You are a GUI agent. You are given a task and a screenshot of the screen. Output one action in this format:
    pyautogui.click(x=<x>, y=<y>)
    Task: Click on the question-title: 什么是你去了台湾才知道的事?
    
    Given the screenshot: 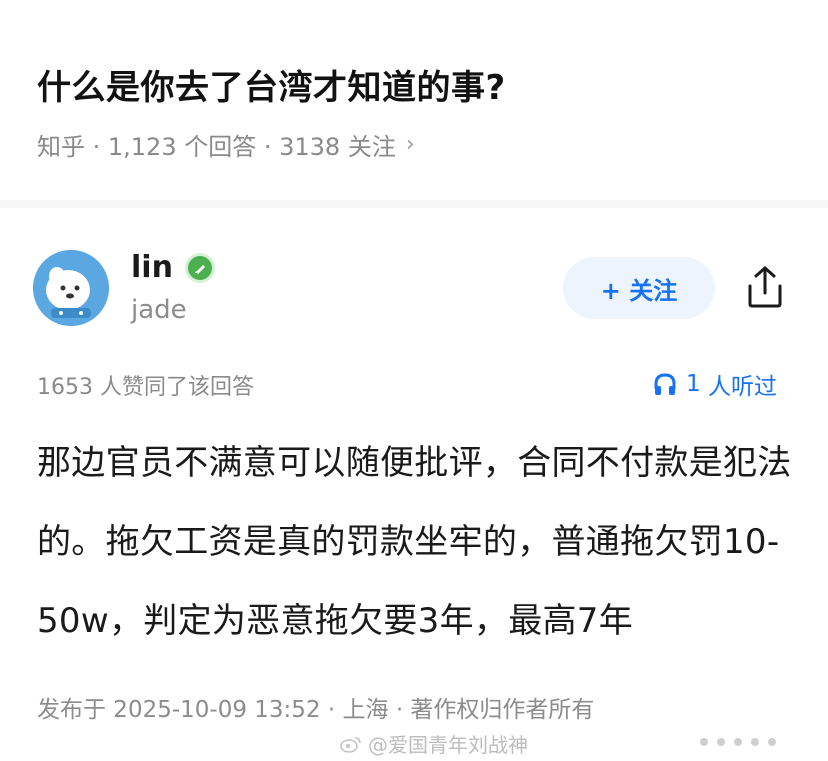 What is the action you would take?
    pyautogui.click(x=271, y=84)
    